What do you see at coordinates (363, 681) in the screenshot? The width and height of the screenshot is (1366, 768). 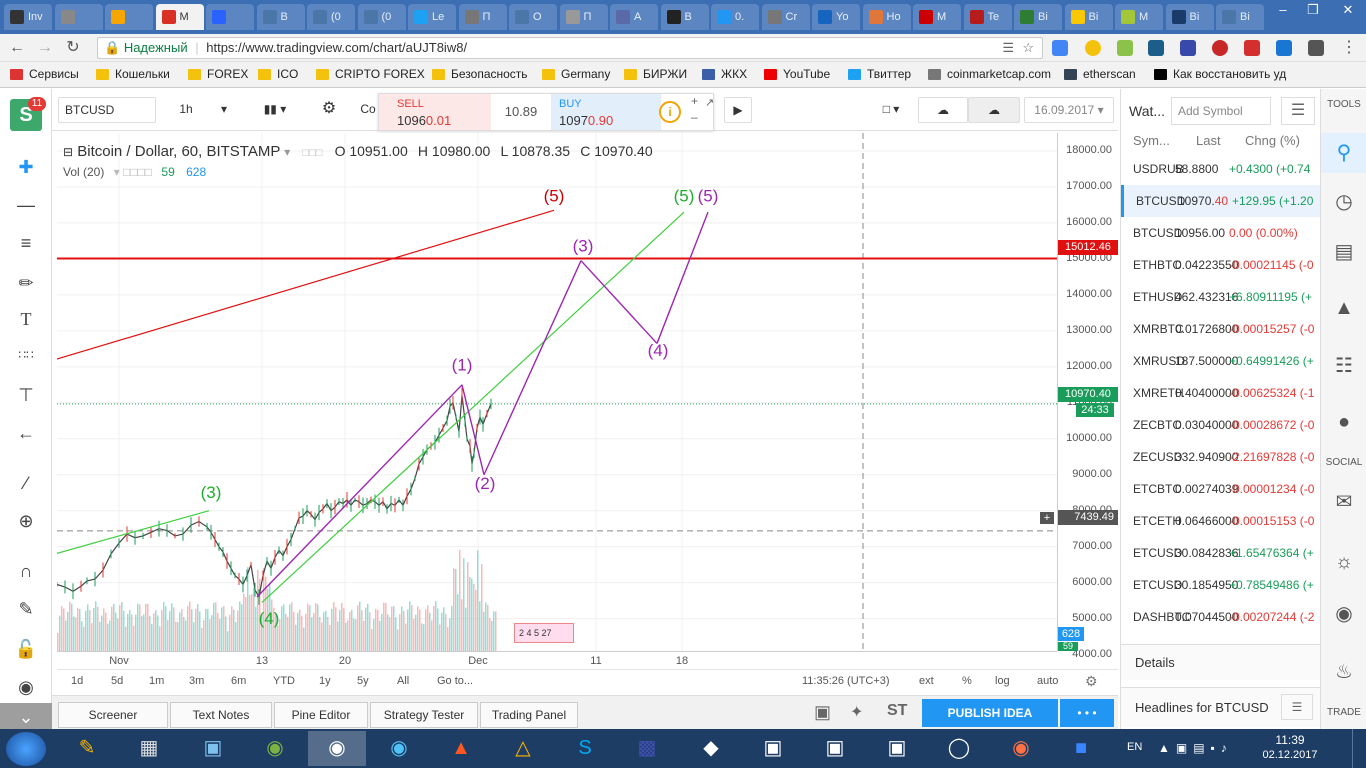 I see `range-button: 5y` at bounding box center [363, 681].